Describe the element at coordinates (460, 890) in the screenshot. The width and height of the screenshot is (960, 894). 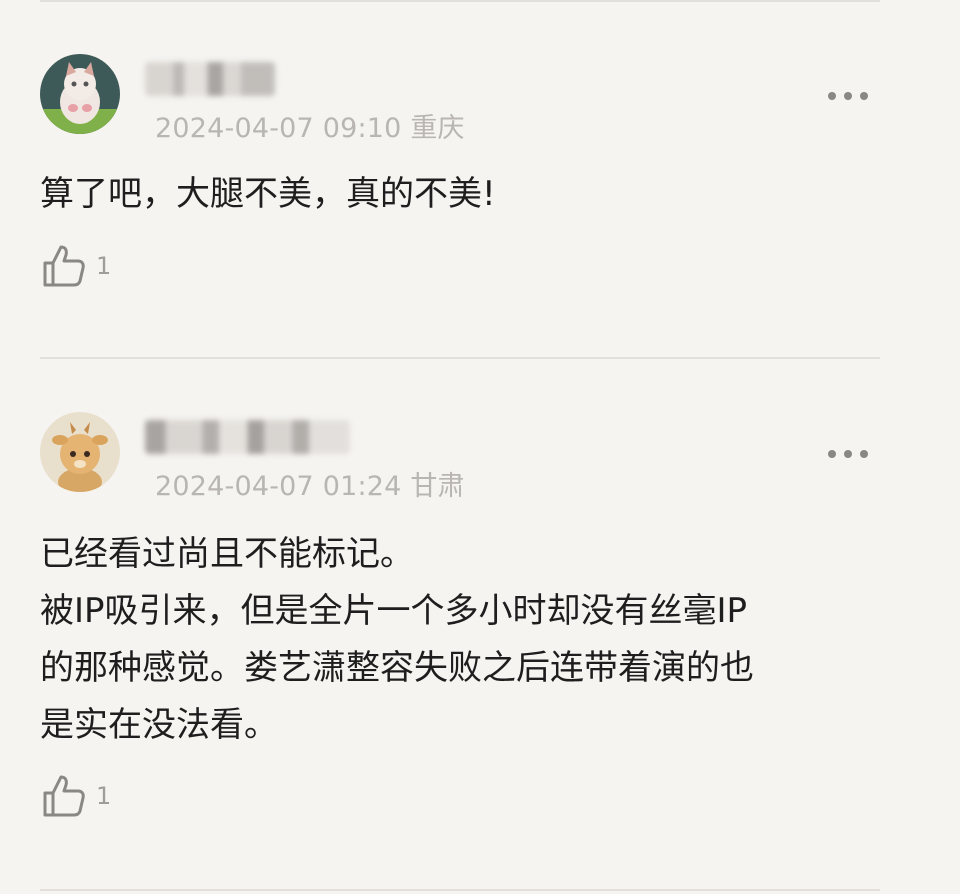
I see `divider-bottom` at that location.